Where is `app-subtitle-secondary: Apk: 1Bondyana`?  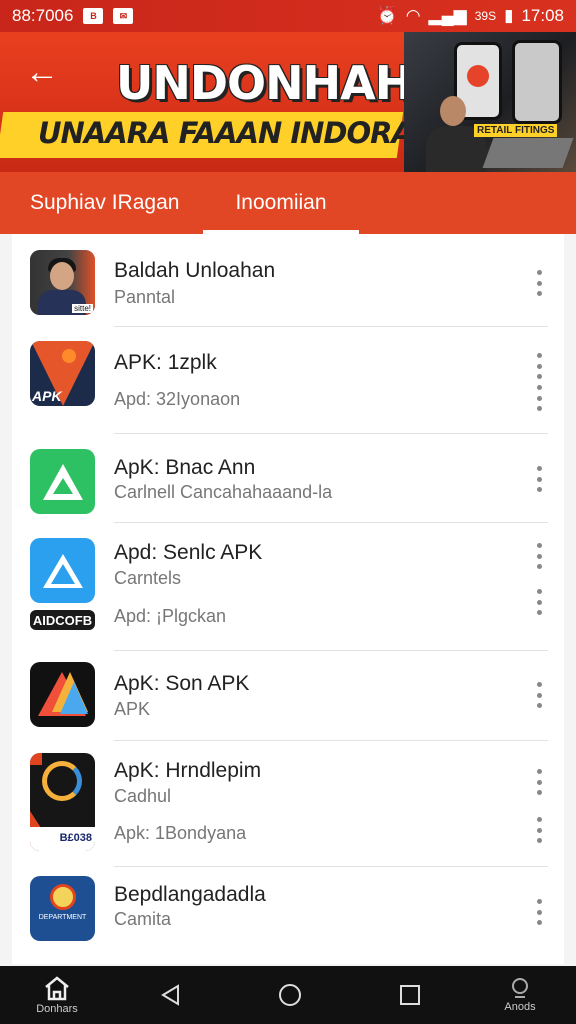 app-subtitle-secondary: Apk: 1Bondyana is located at coordinates (180, 833).